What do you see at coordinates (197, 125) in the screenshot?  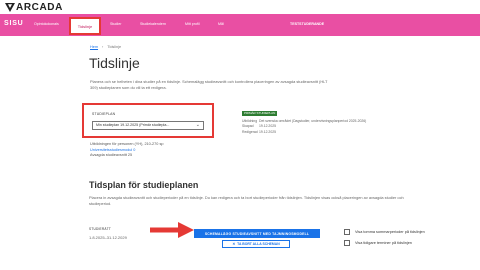 I see `chevron-down-icon: ⌄` at bounding box center [197, 125].